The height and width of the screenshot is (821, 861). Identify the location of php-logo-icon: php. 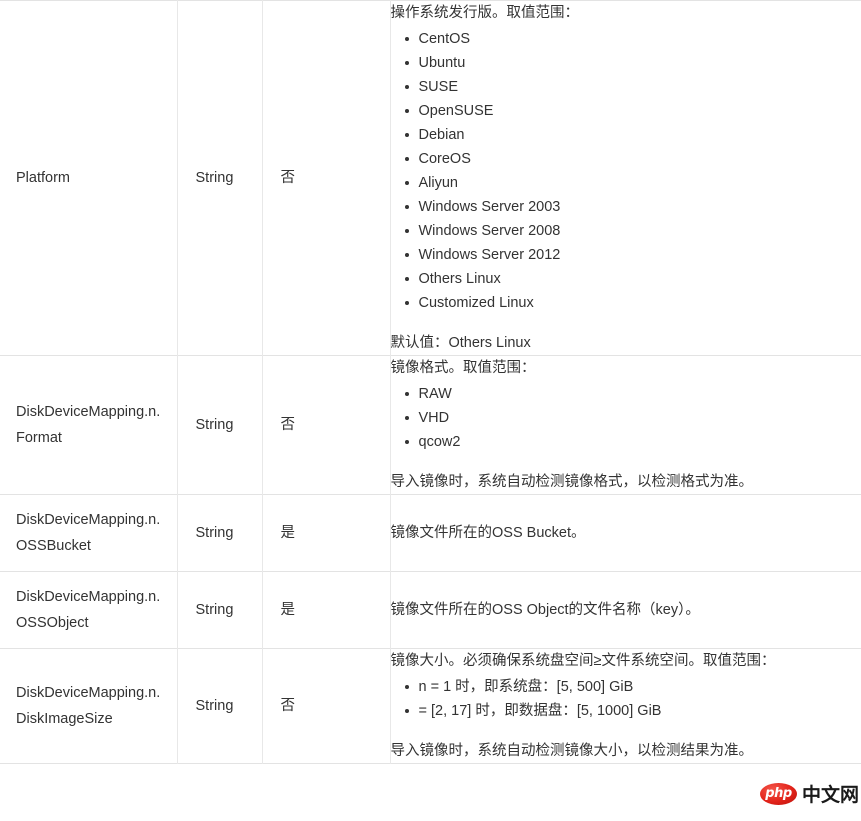
(778, 793).